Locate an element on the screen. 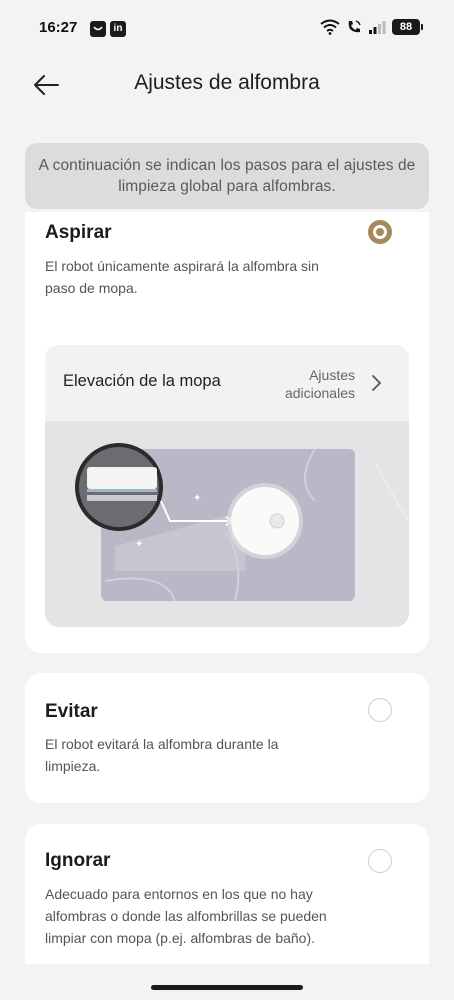 This screenshot has width=454, height=1000. status-indicators: 88 is located at coordinates (371, 27).